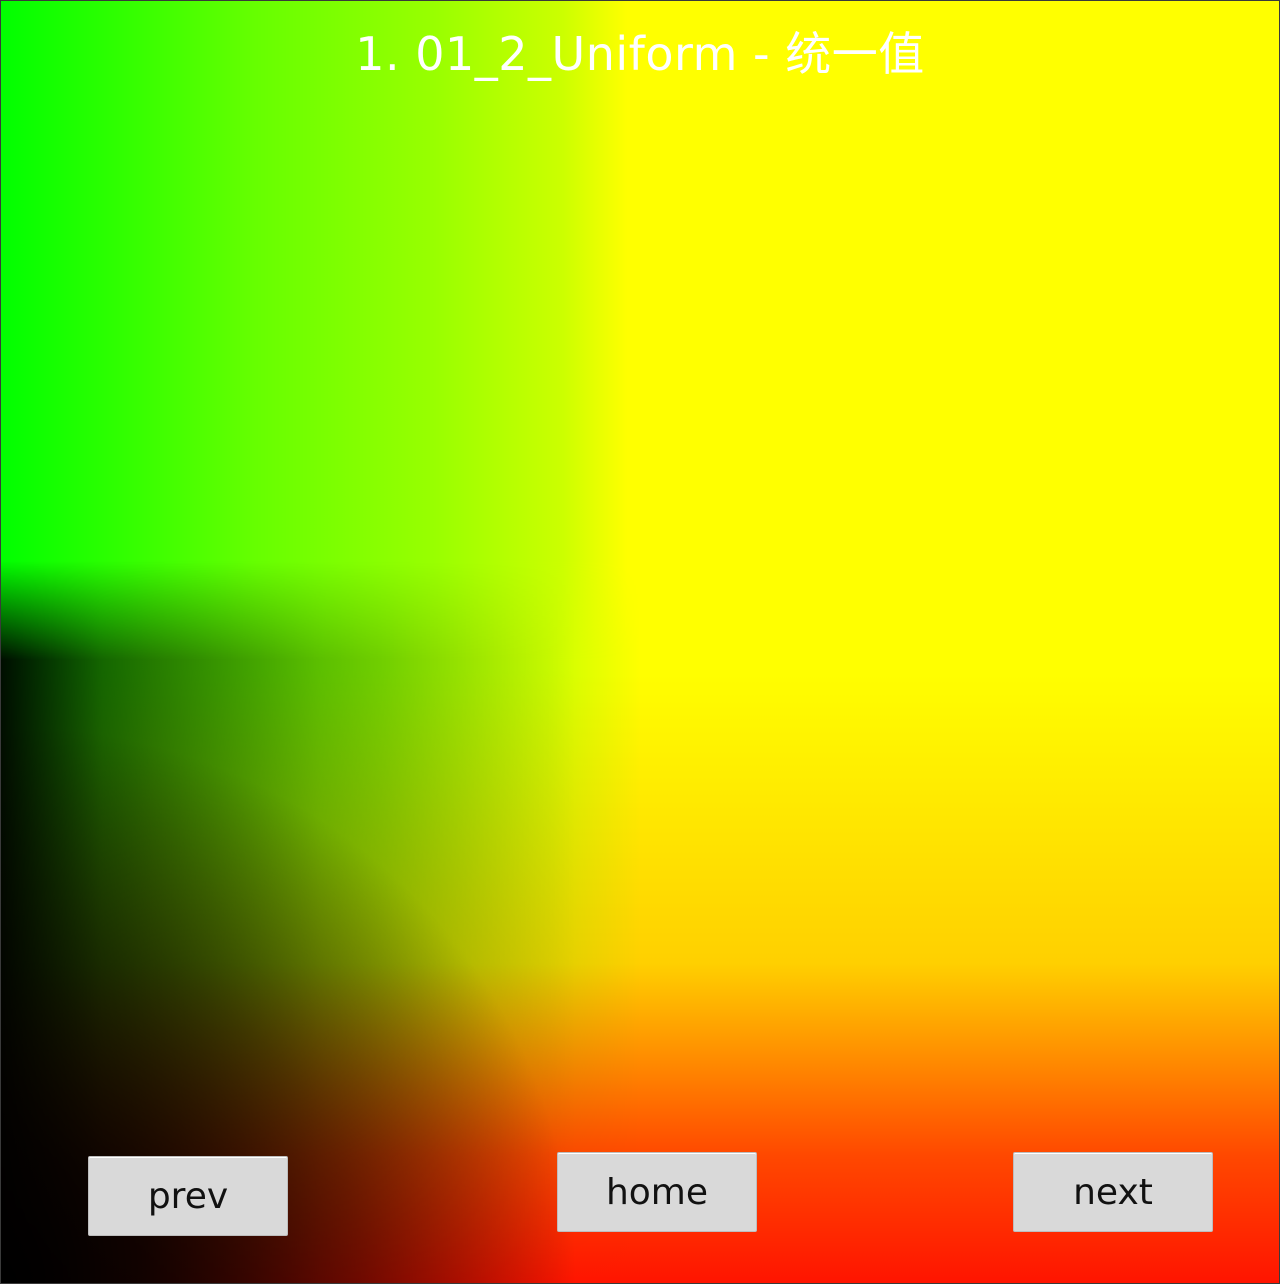  What do you see at coordinates (657, 1192) in the screenshot?
I see `home-button: home` at bounding box center [657, 1192].